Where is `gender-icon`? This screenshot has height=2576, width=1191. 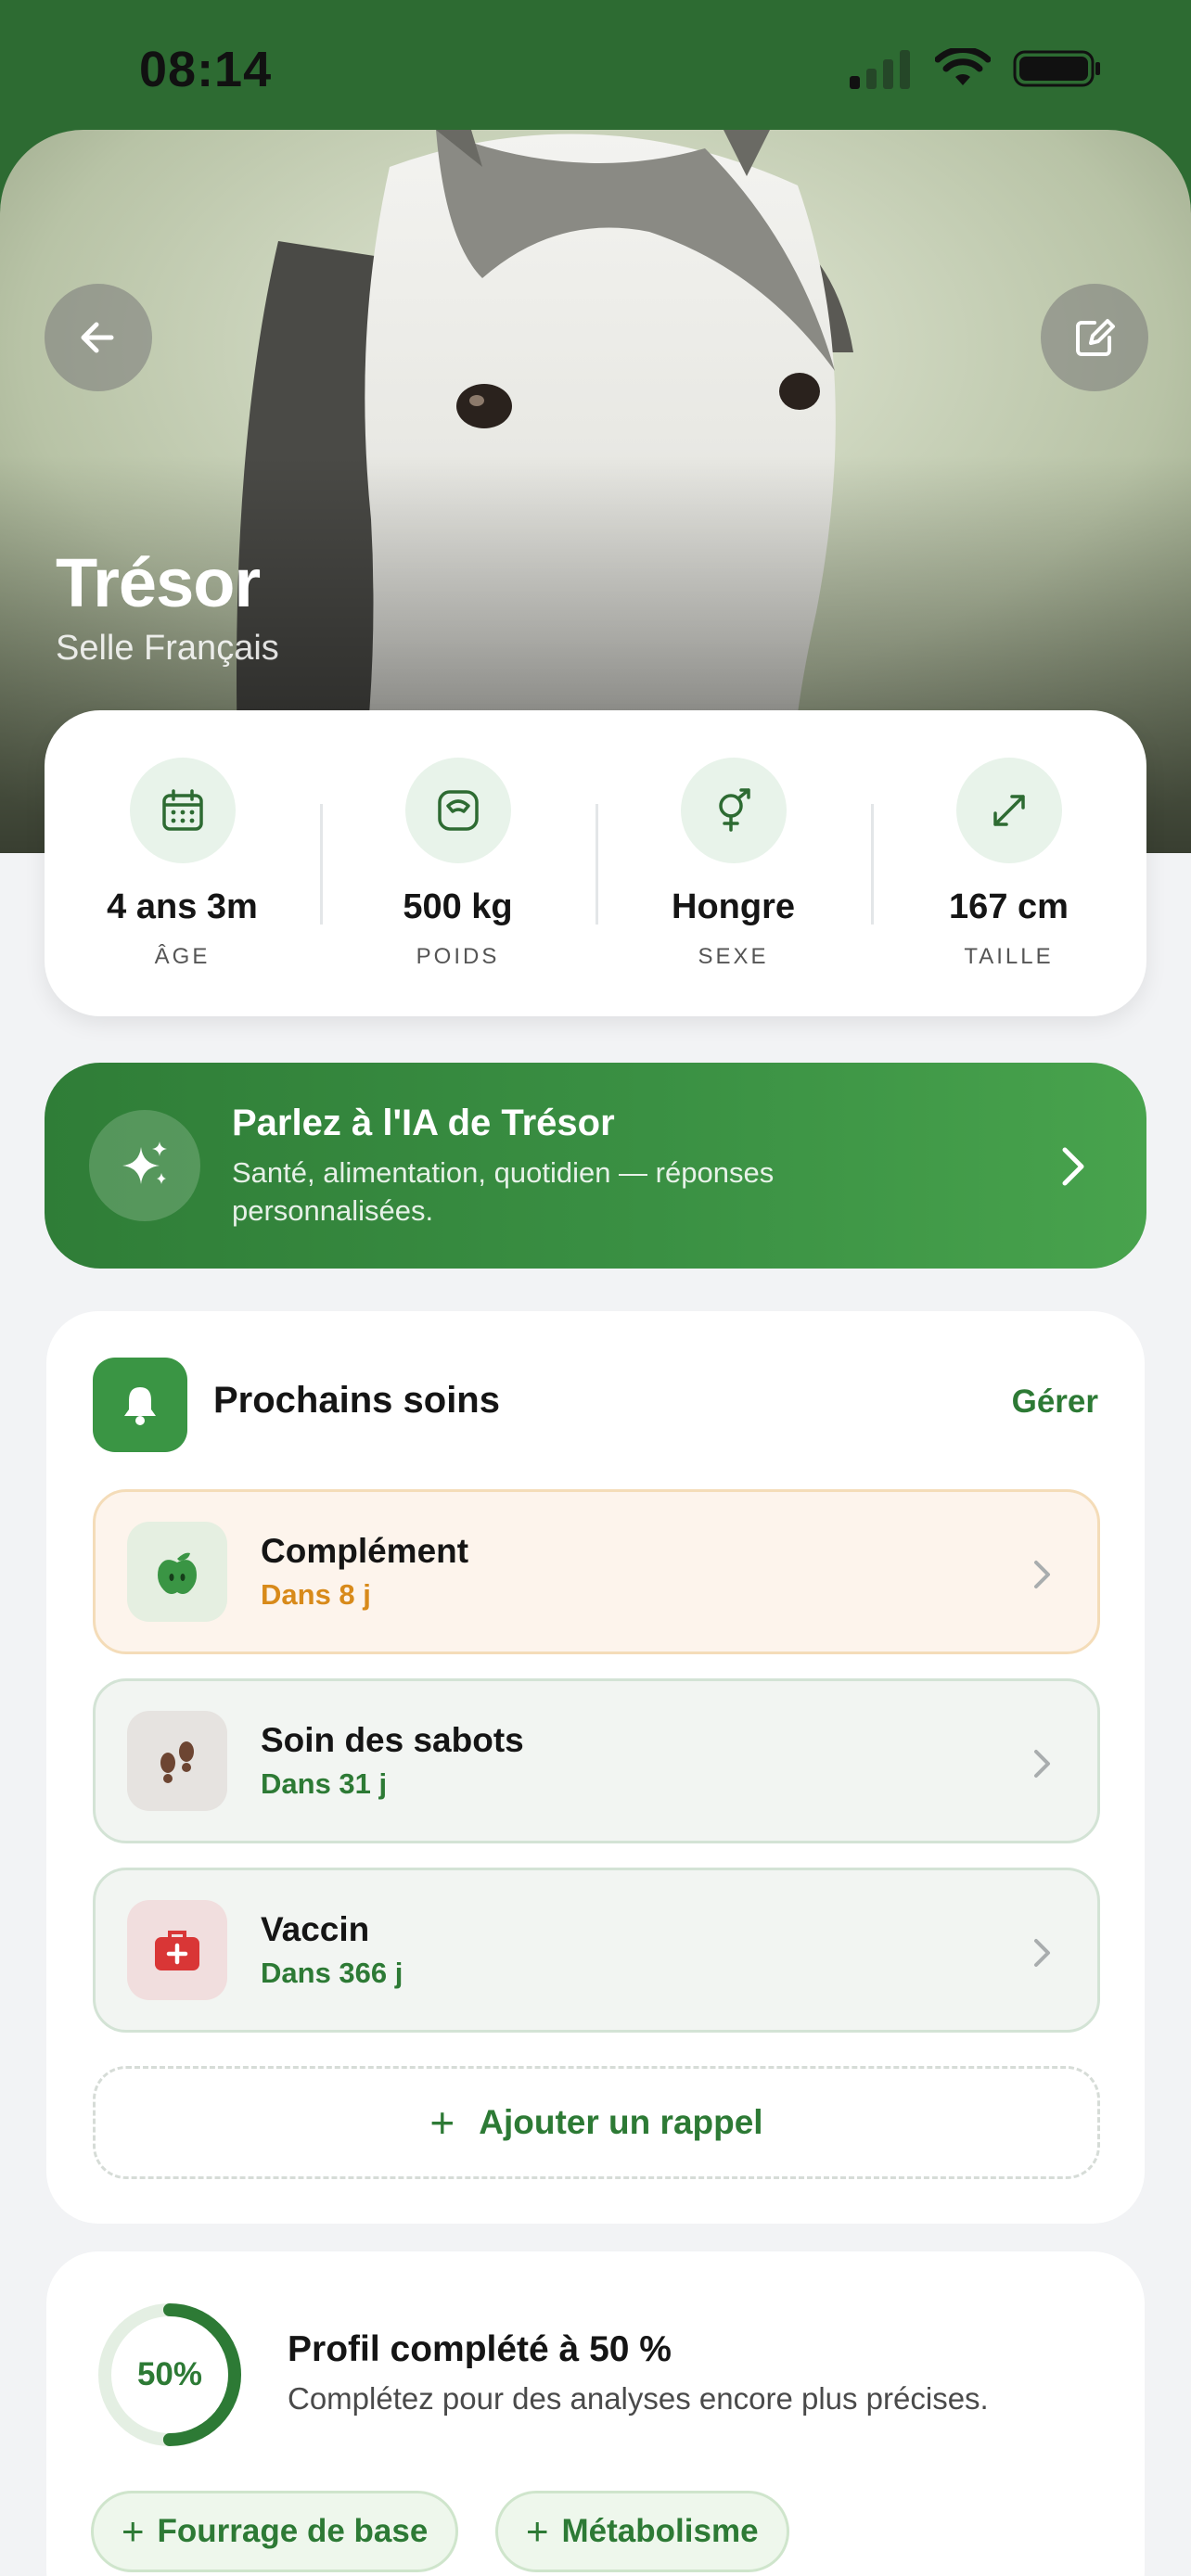 gender-icon is located at coordinates (733, 810).